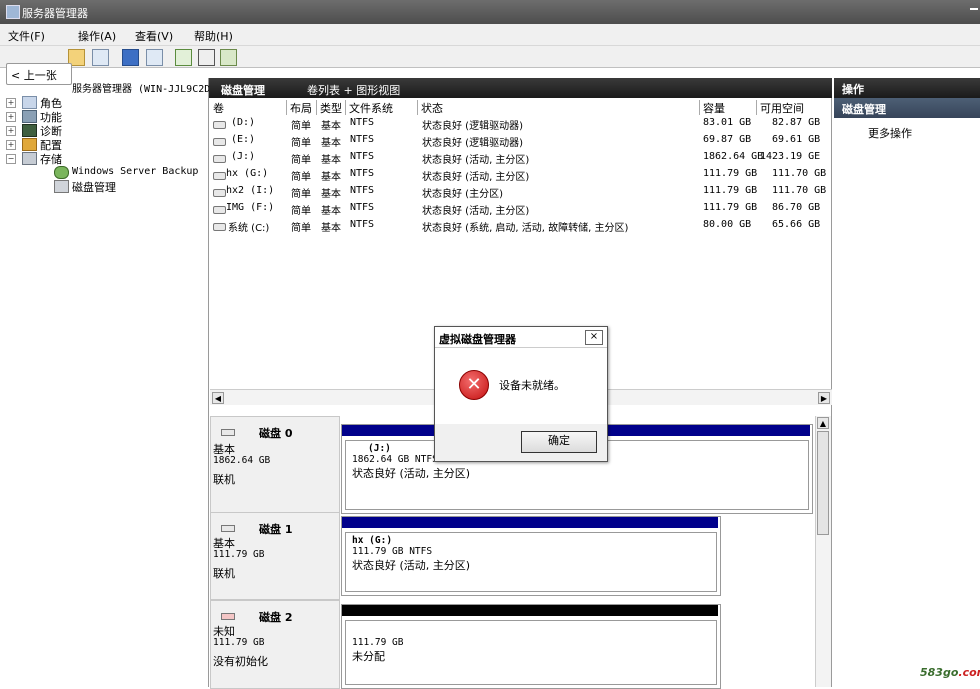  I want to click on configuration-icon, so click(29, 144).